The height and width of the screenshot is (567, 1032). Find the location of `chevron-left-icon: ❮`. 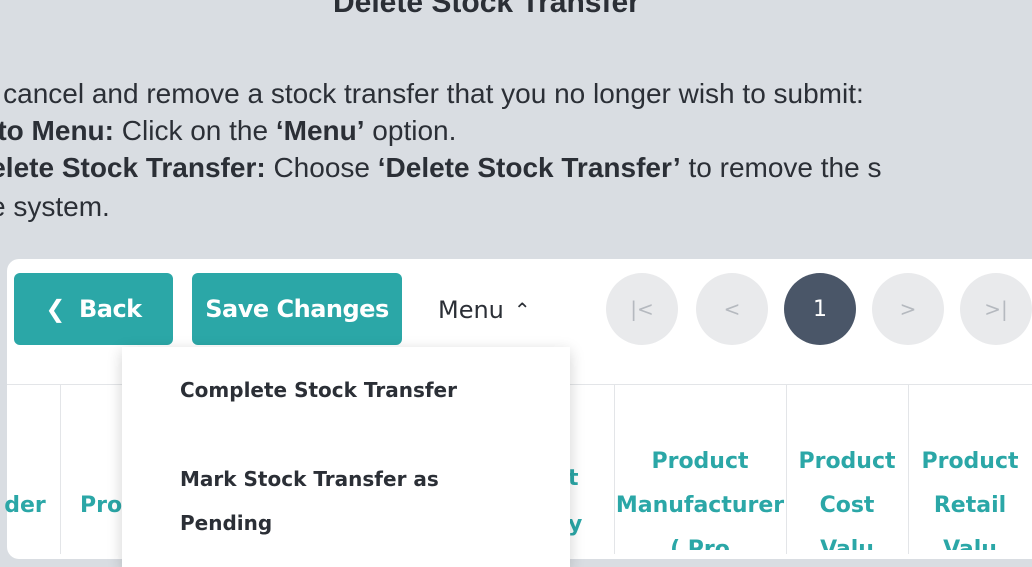

chevron-left-icon: ❮ is located at coordinates (55, 309).